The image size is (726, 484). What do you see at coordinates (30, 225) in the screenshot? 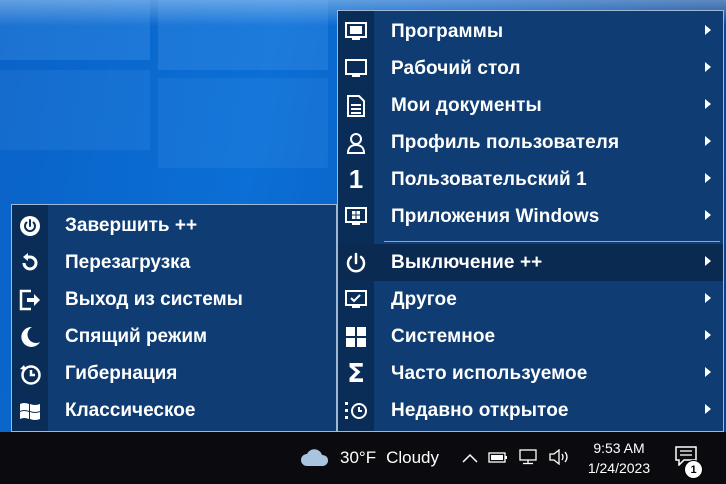
I see `power-circle-icon` at bounding box center [30, 225].